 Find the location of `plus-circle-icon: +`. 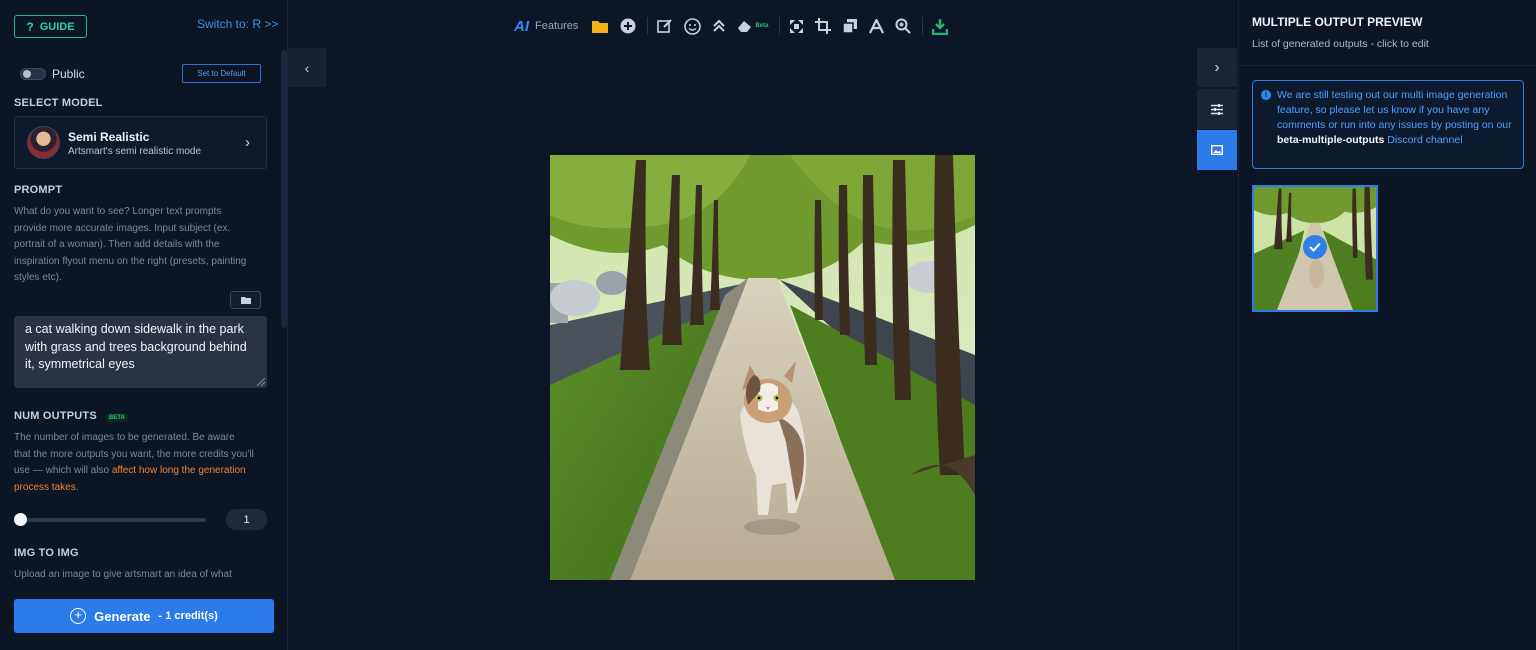

plus-circle-icon: + is located at coordinates (78, 616).